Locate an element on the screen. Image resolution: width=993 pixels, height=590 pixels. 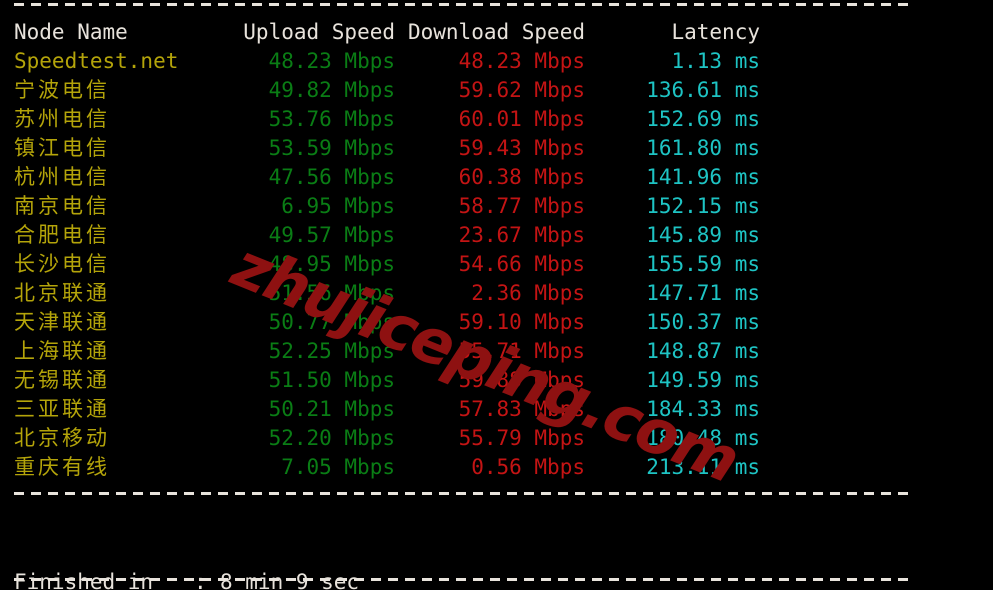
latency-cell: 1.13 ms is located at coordinates (715, 61).